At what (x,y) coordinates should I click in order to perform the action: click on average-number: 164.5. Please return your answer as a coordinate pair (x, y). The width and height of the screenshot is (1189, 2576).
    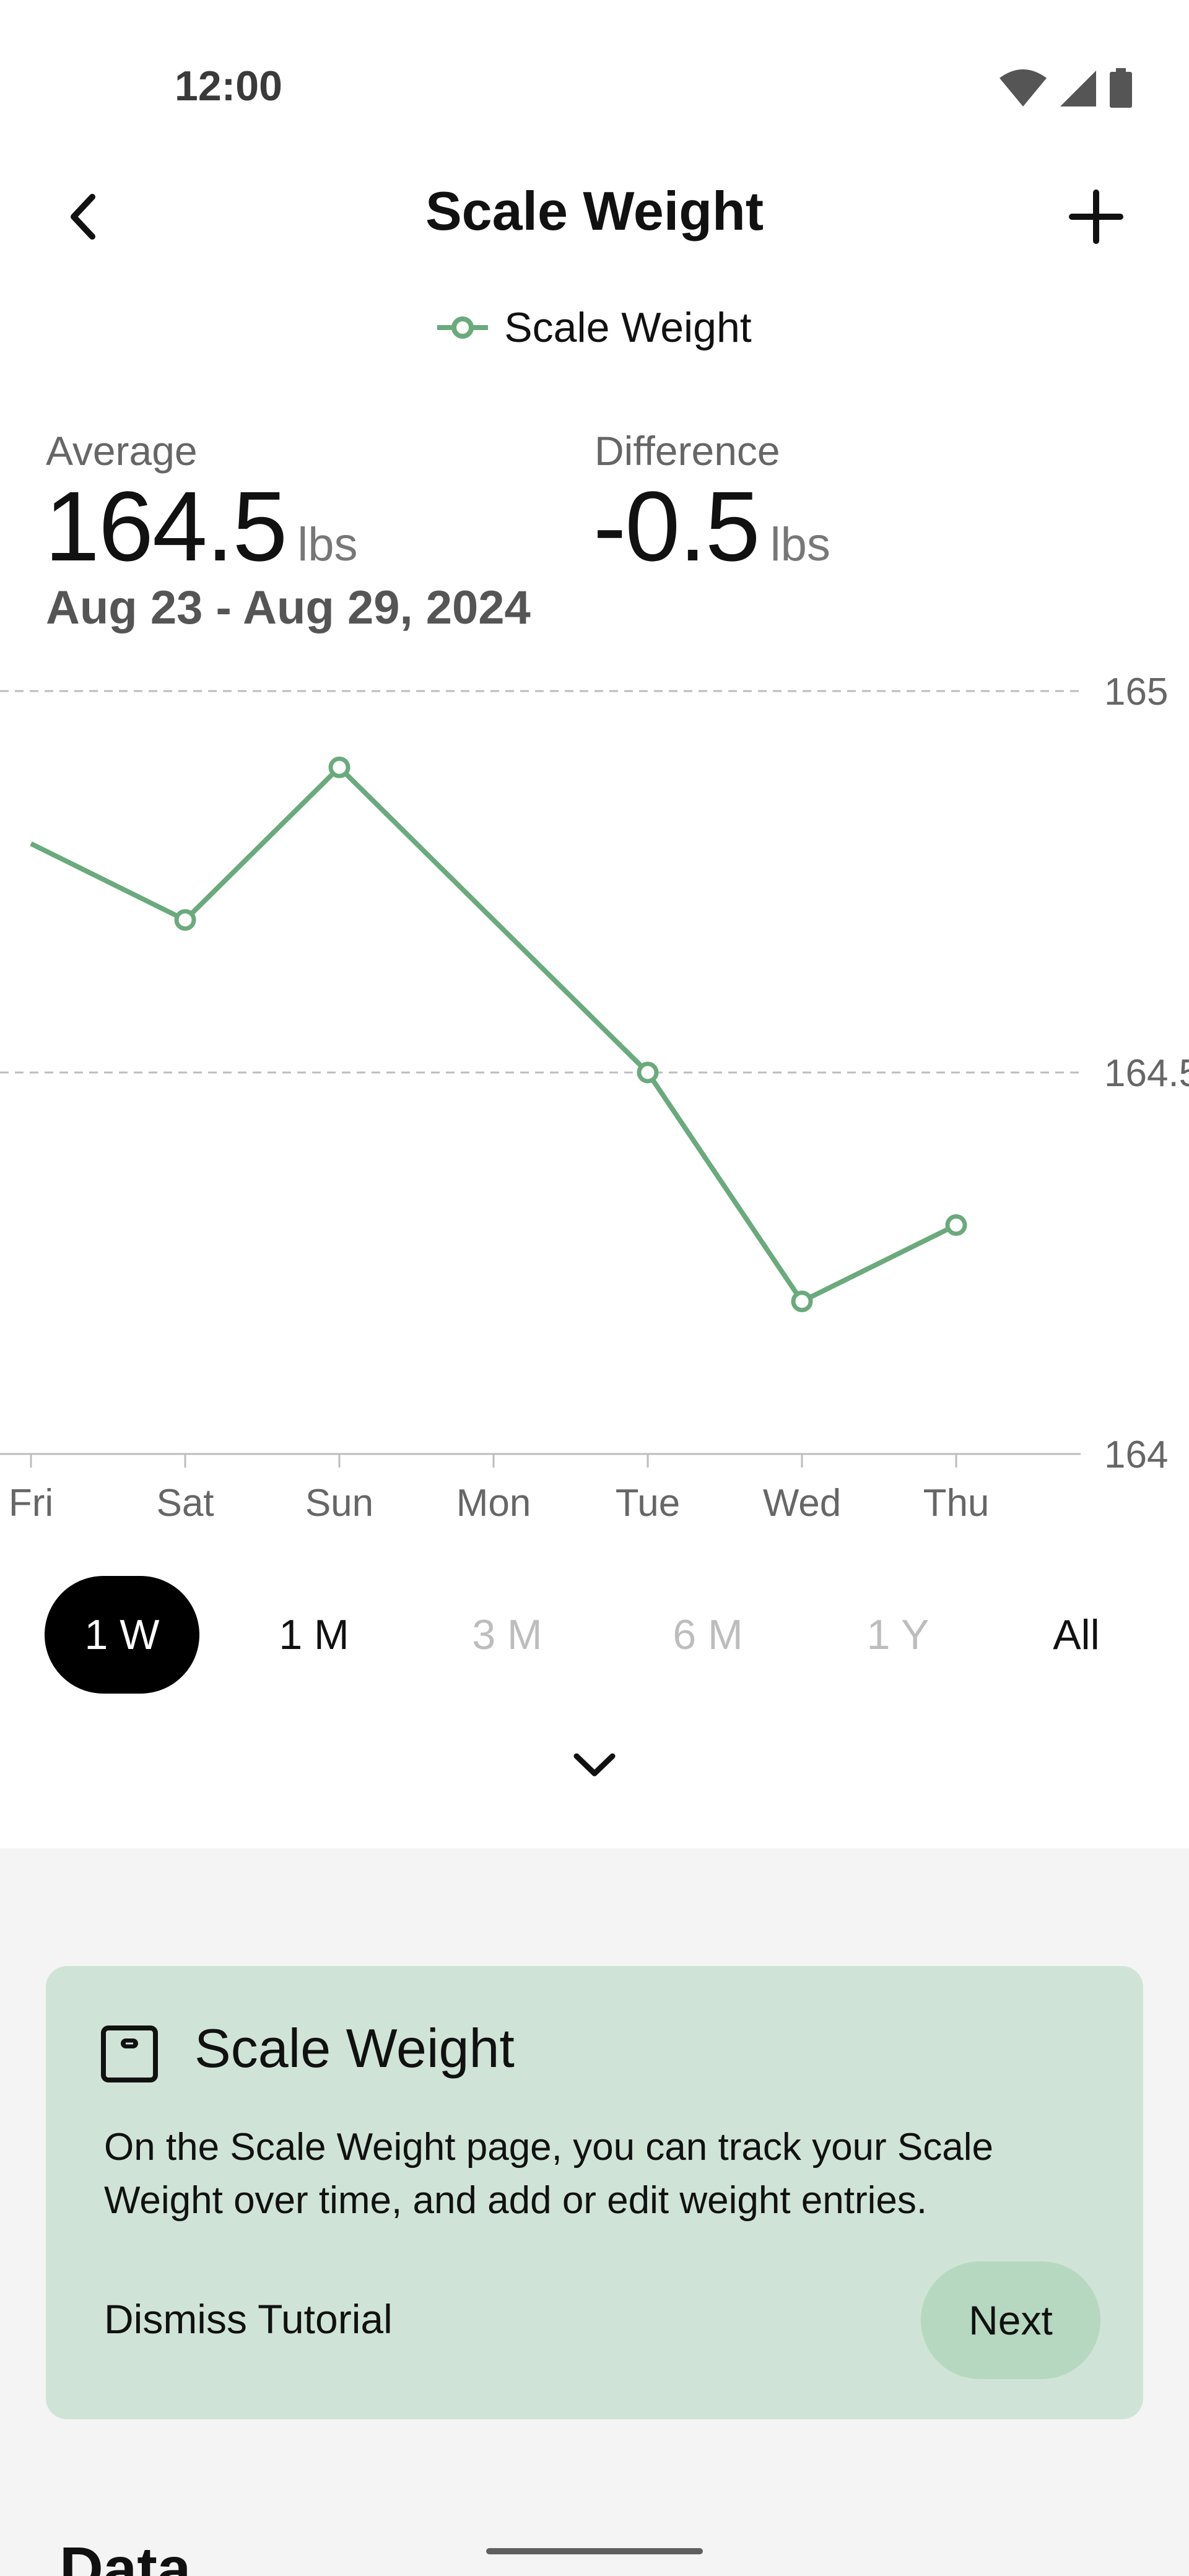
    Looking at the image, I should click on (166, 526).